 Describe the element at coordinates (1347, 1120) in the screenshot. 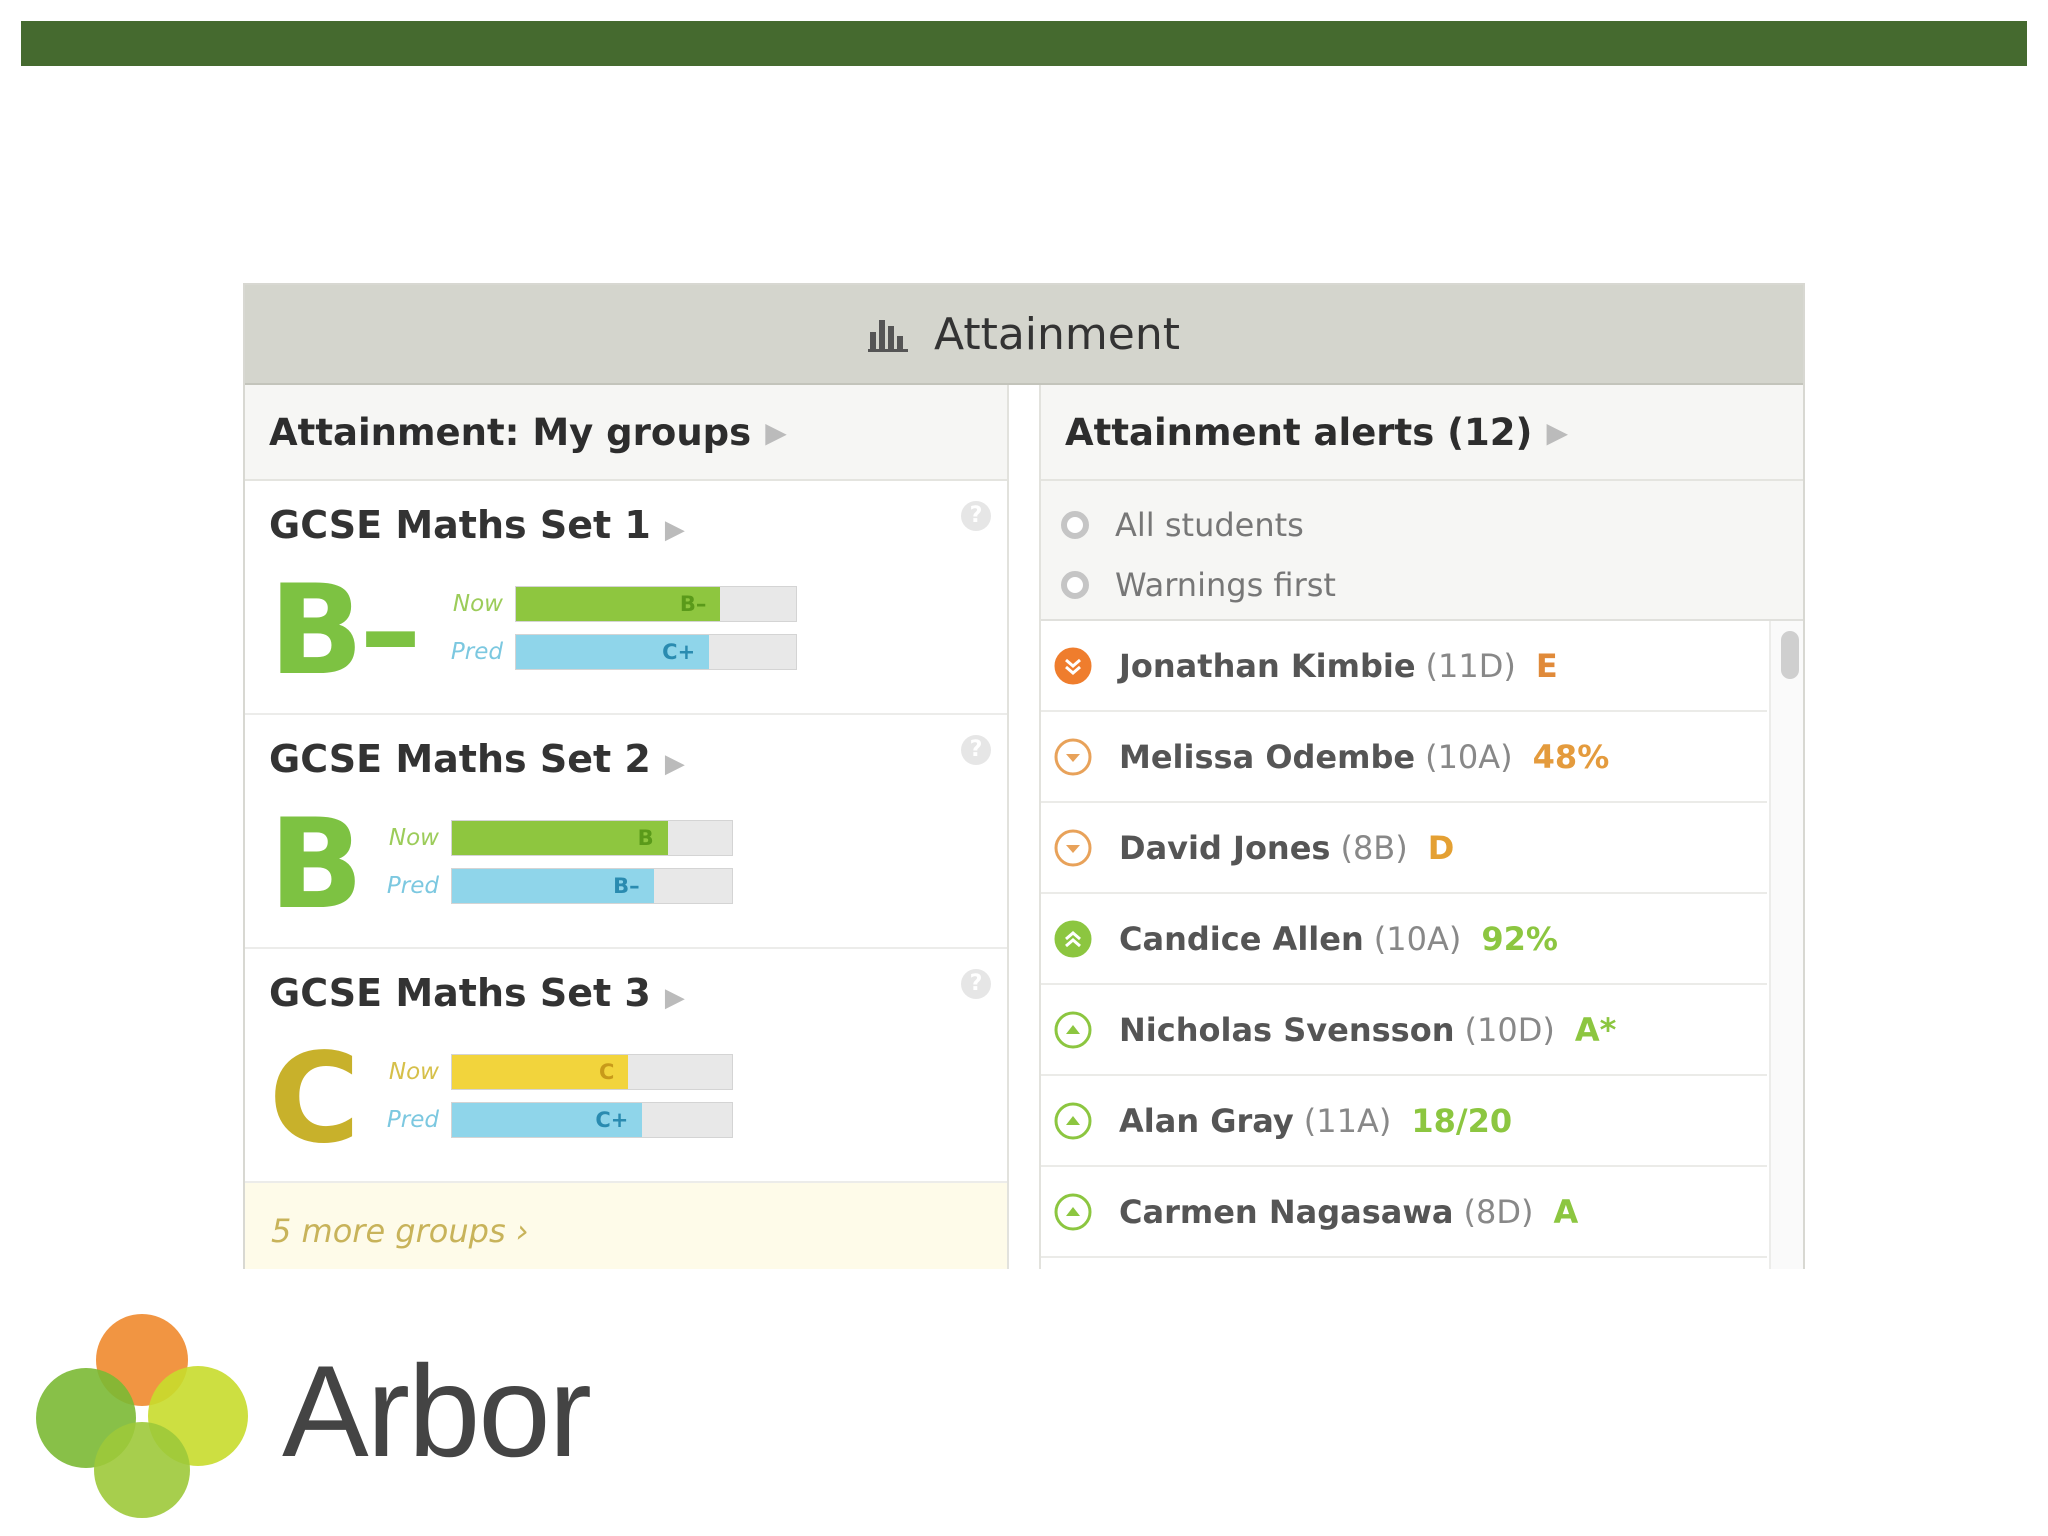

I see `student-class: (11A)` at that location.